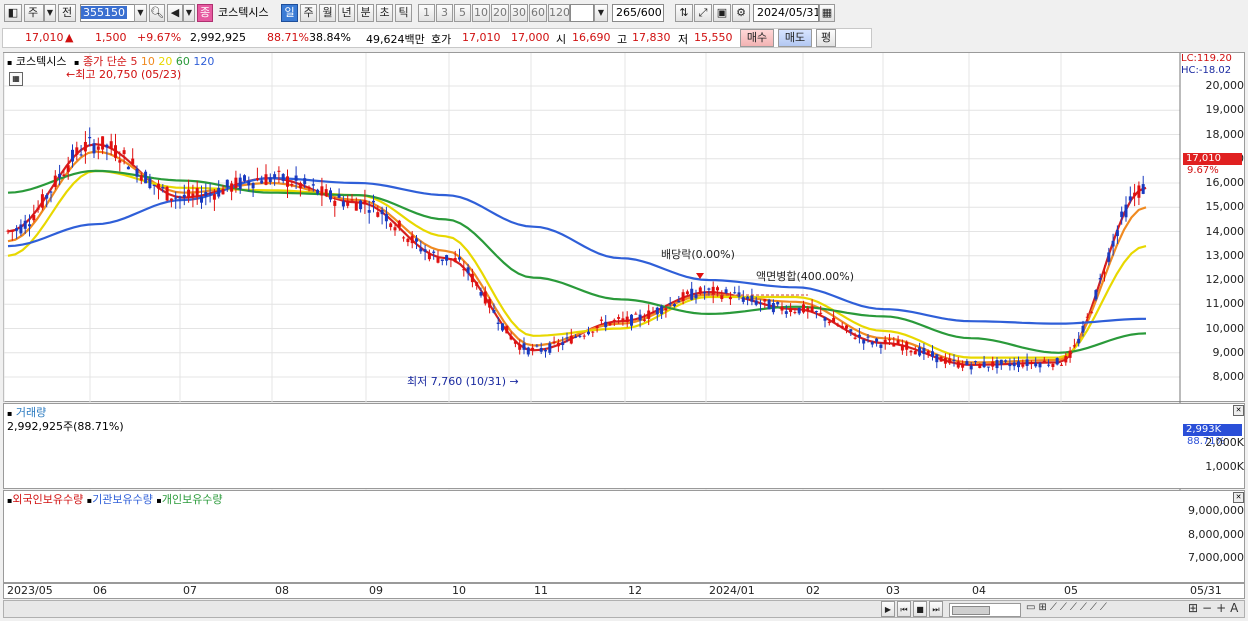 The image size is (1248, 621). Describe the element at coordinates (635, 590) in the screenshot. I see `x-axis-label: 12` at that location.